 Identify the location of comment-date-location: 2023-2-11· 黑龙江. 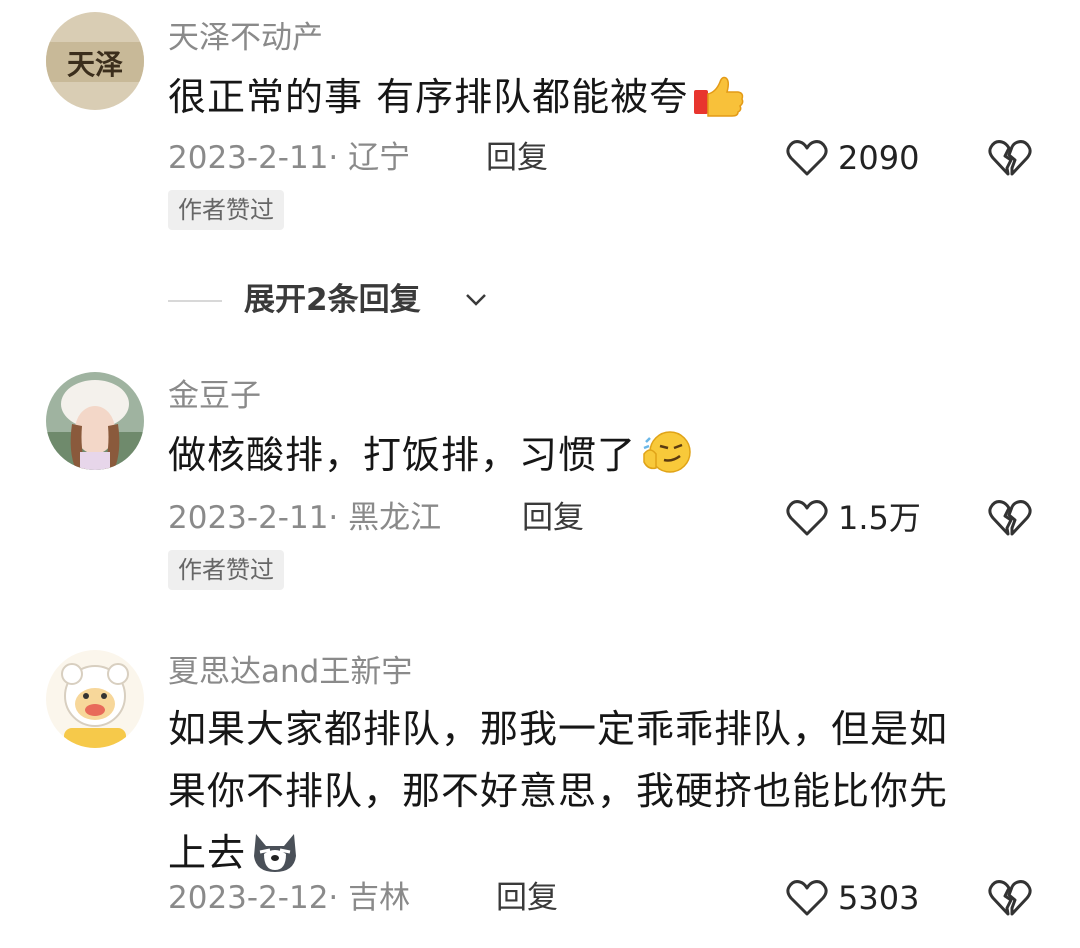
(305, 518).